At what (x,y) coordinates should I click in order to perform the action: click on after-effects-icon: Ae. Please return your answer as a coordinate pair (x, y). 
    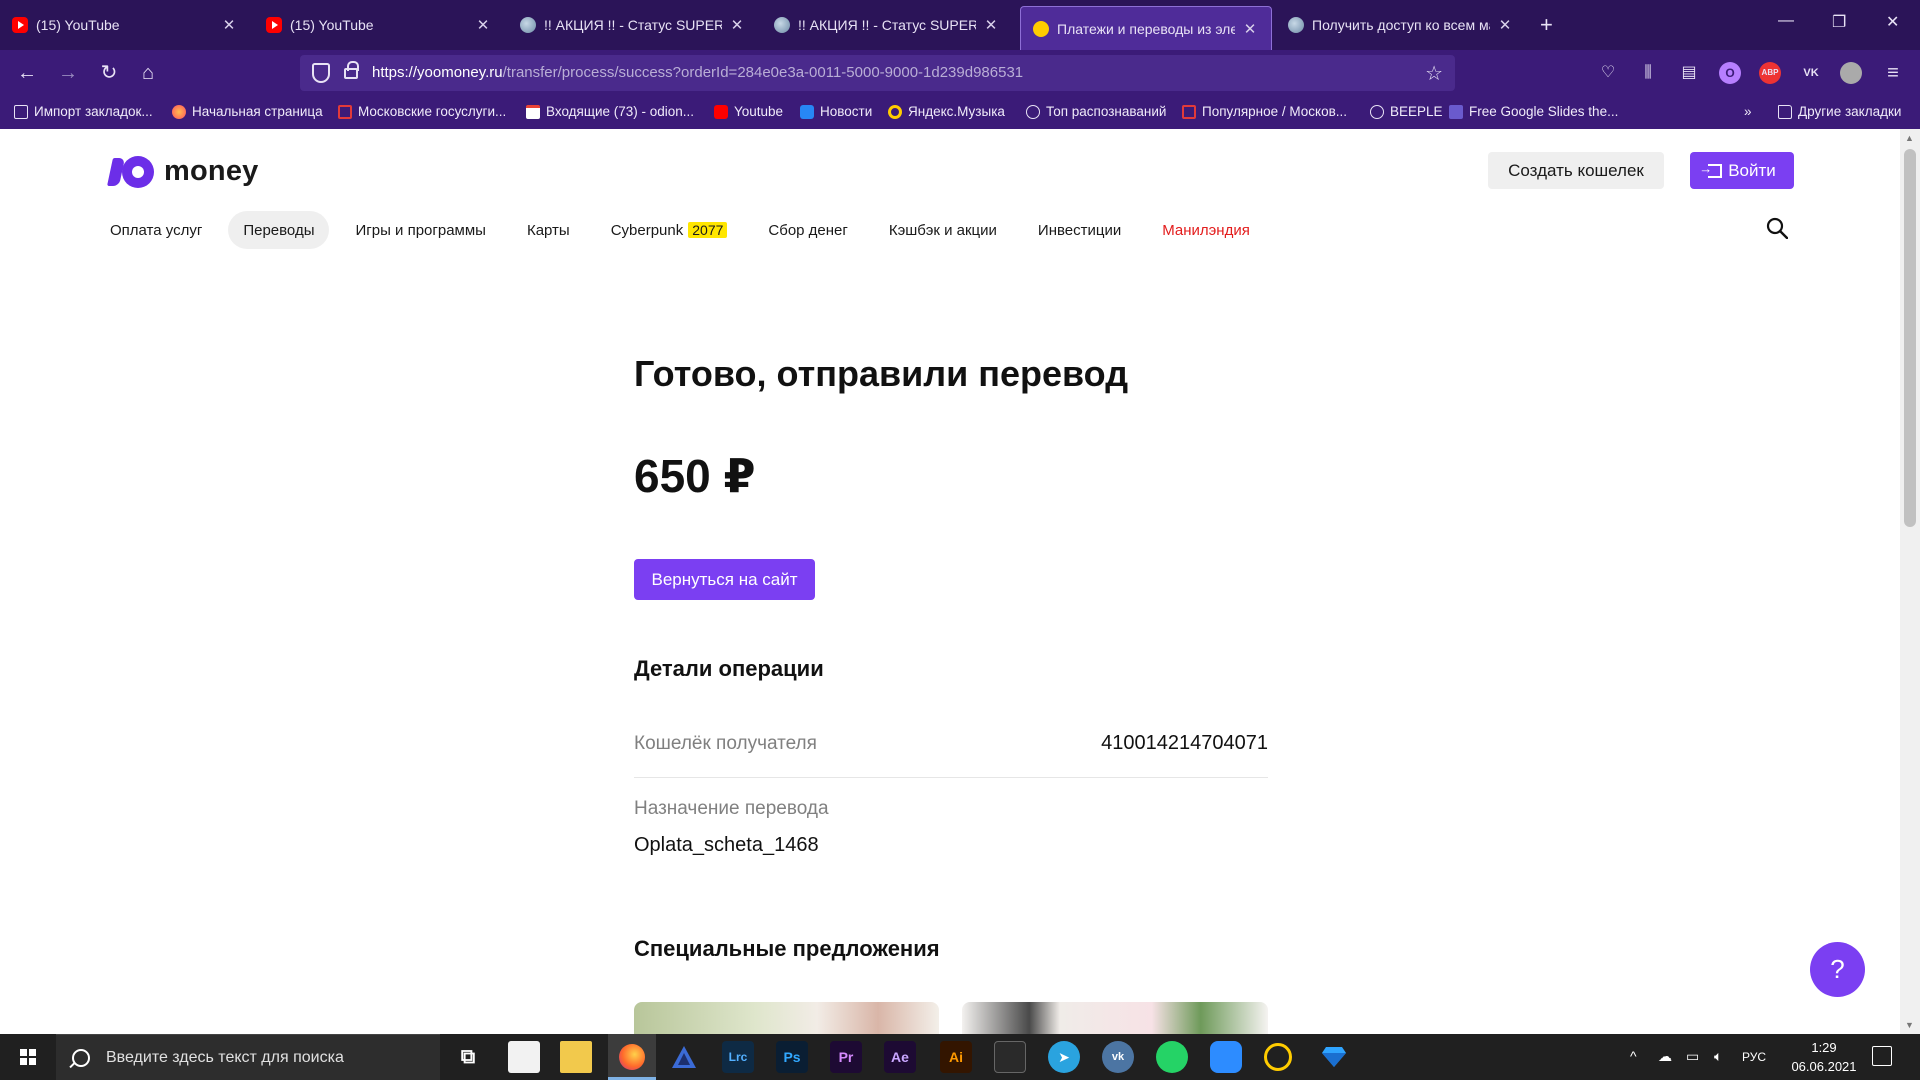
    Looking at the image, I should click on (900, 1057).